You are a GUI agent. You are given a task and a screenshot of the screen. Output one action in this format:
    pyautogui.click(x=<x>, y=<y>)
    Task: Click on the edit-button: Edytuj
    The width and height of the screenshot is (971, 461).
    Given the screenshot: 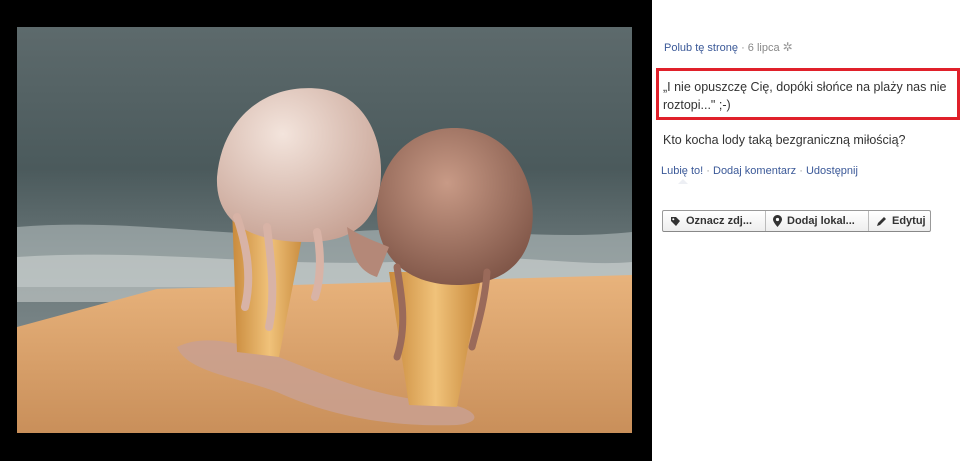 What is the action you would take?
    pyautogui.click(x=899, y=221)
    